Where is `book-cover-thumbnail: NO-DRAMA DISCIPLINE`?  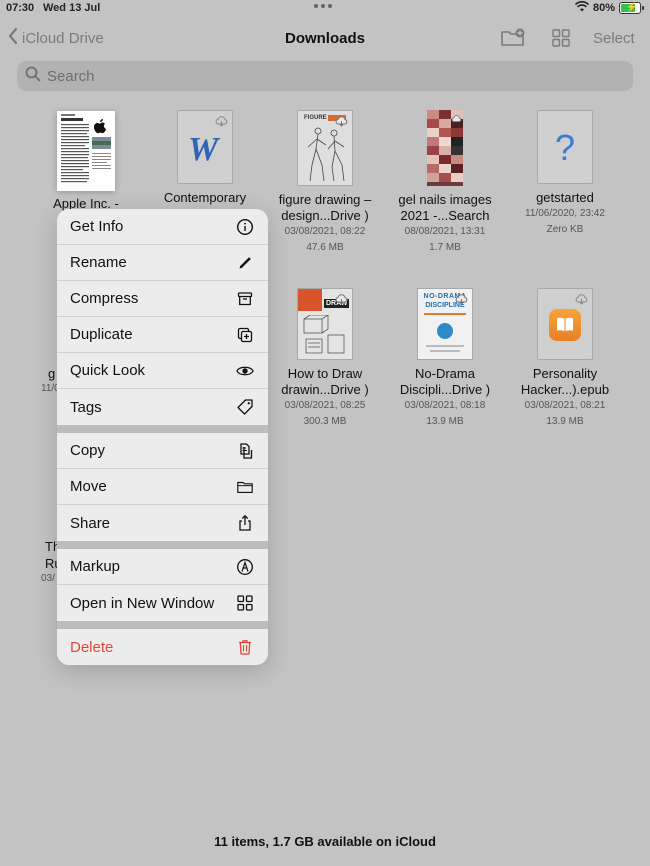
book-cover-thumbnail: NO-DRAMA DISCIPLINE is located at coordinates (445, 324).